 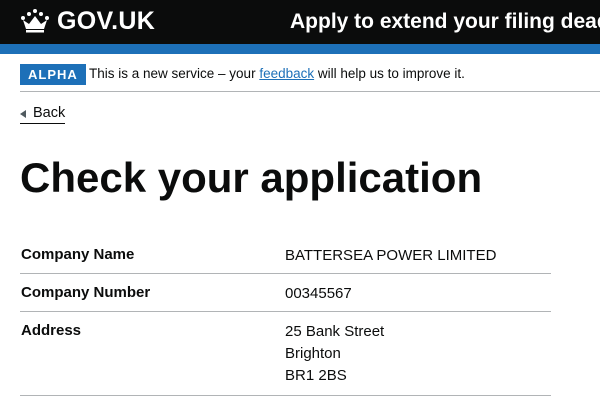 I want to click on value-line: 25 Bank Street, so click(x=335, y=331).